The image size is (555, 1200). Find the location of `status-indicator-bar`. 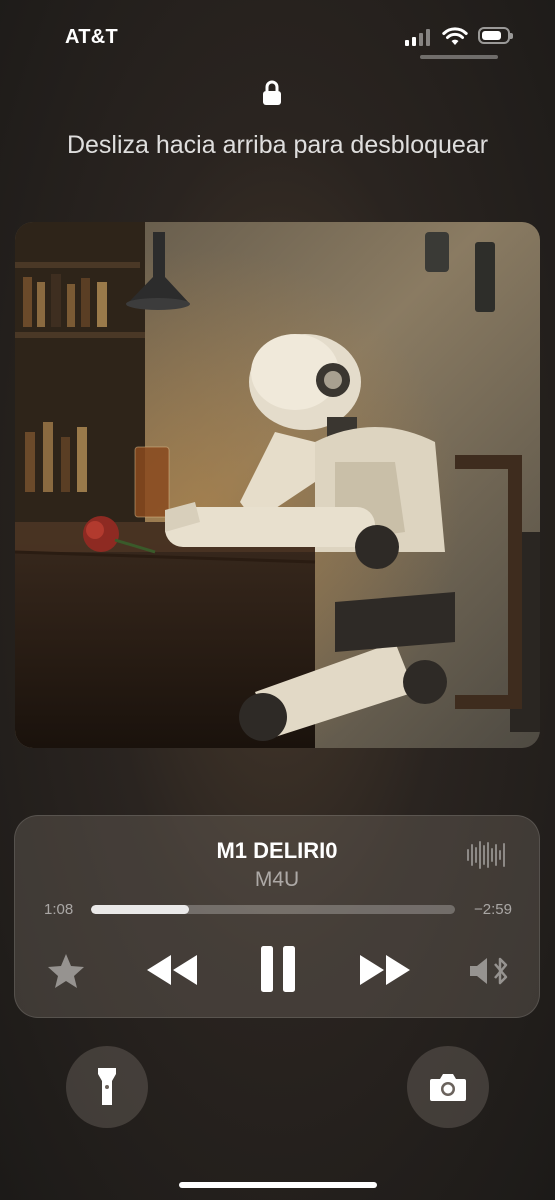

status-indicator-bar is located at coordinates (459, 57).